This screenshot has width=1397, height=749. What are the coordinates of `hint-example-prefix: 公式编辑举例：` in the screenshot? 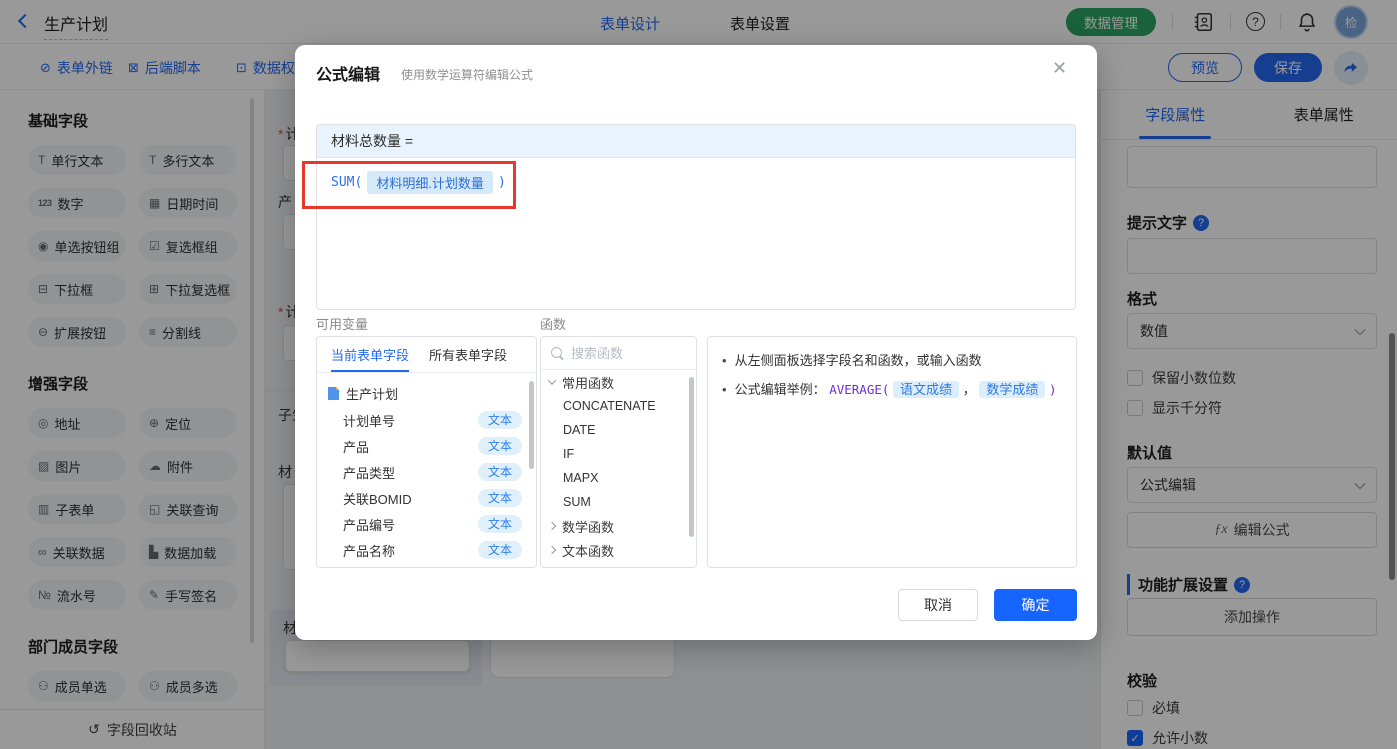 It's located at (780, 389).